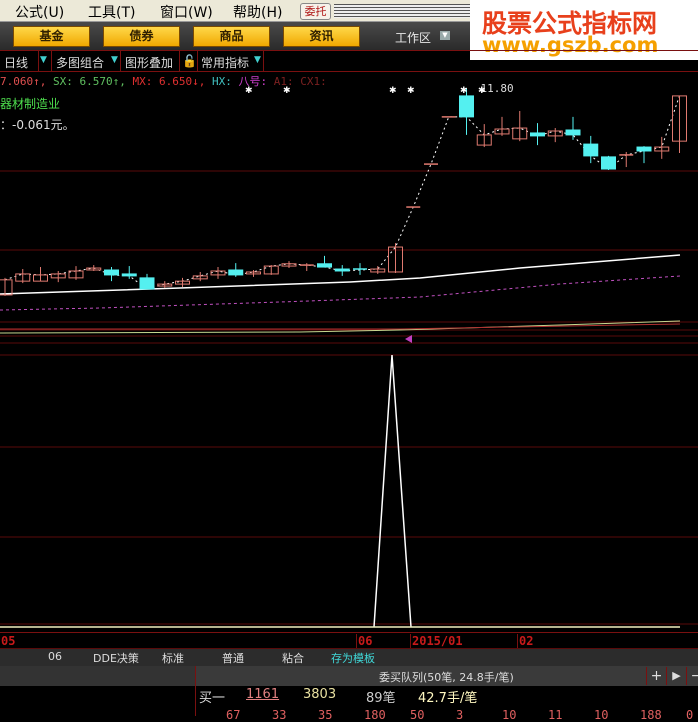 The image size is (698, 722). I want to click on order-size: 33, so click(279, 715).